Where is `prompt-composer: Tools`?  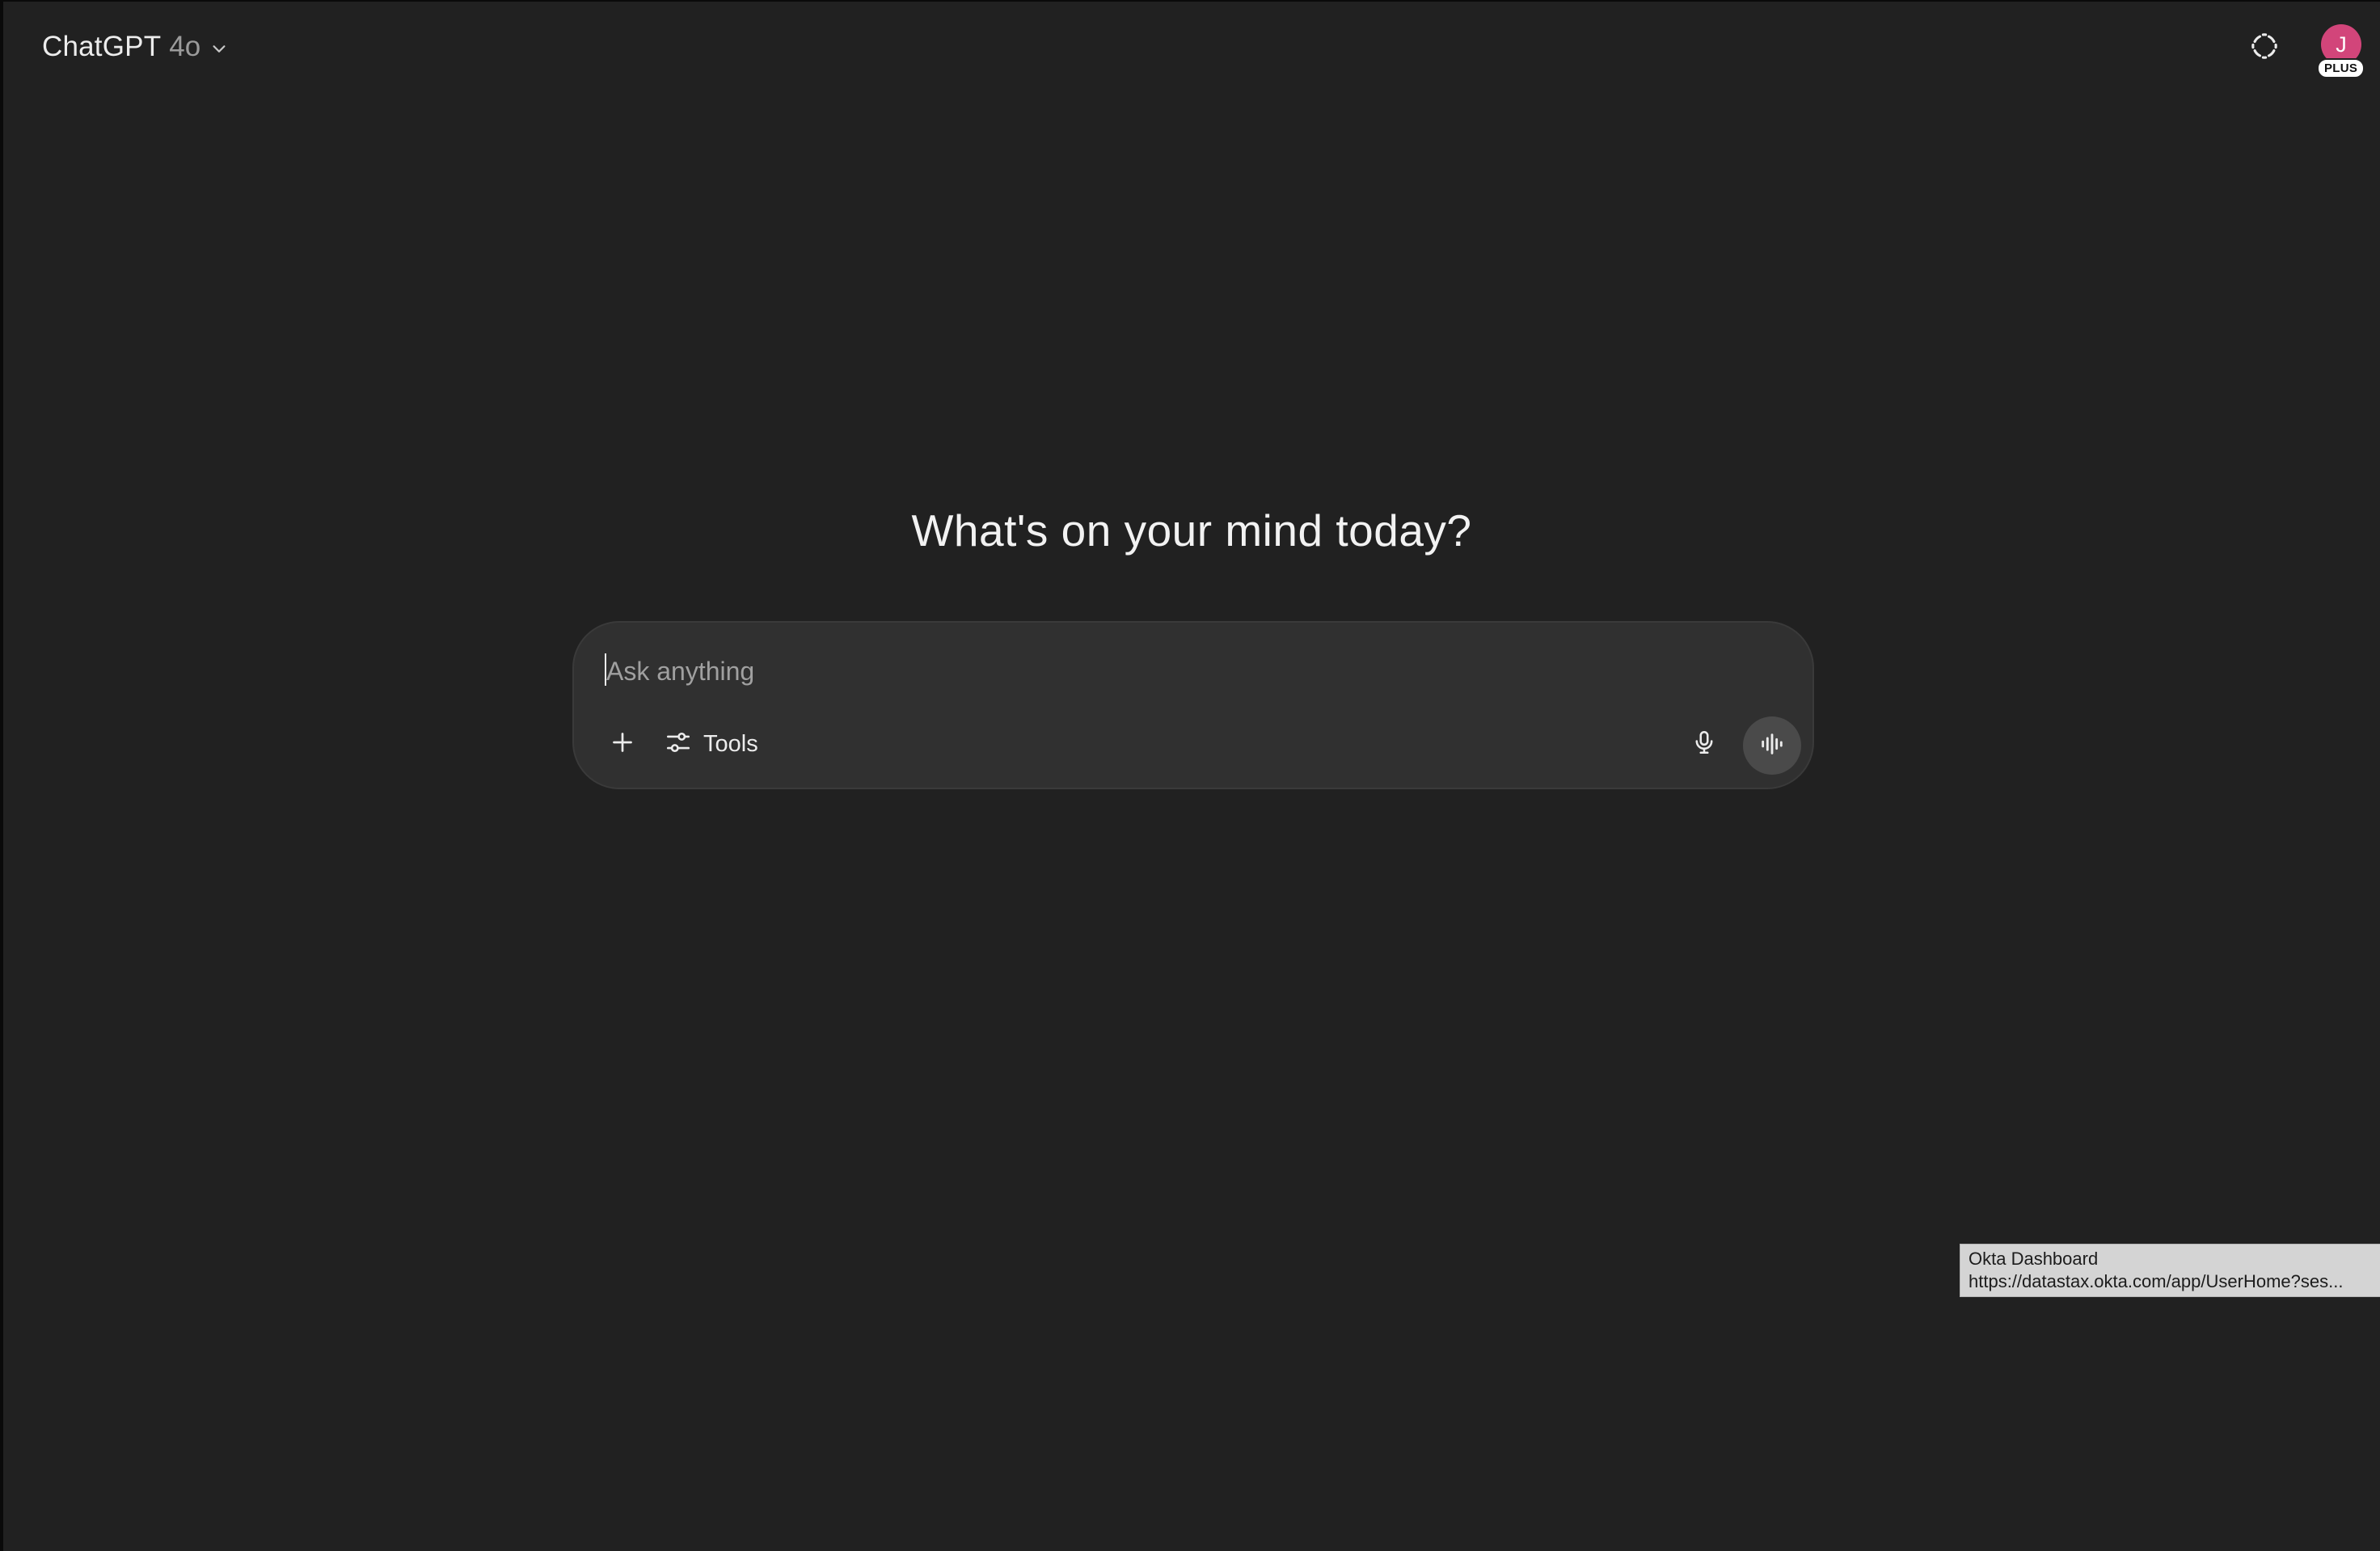
prompt-composer: Tools is located at coordinates (1193, 705).